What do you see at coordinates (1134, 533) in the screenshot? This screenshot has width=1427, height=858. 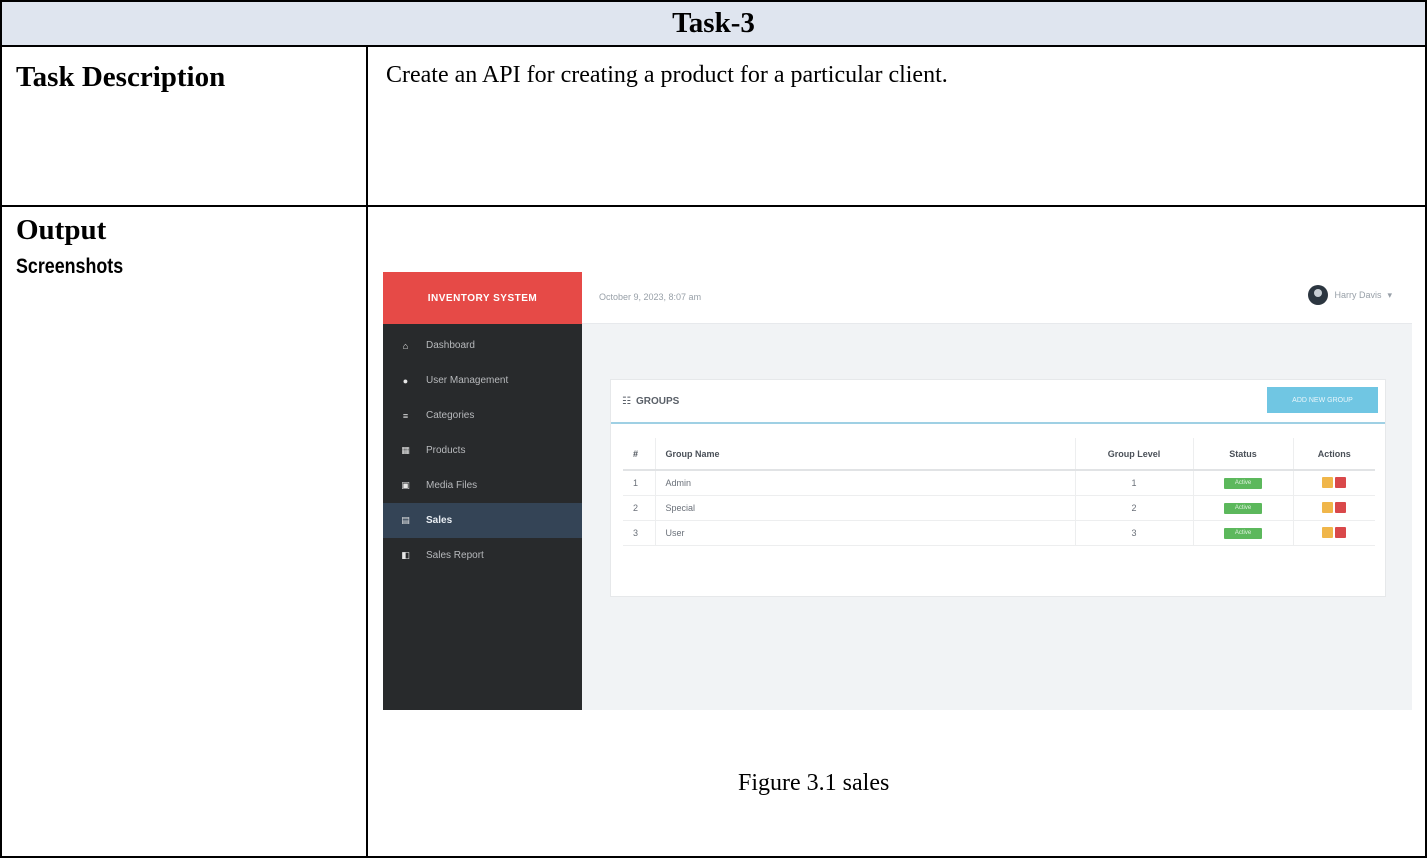 I see `group-level: 3` at bounding box center [1134, 533].